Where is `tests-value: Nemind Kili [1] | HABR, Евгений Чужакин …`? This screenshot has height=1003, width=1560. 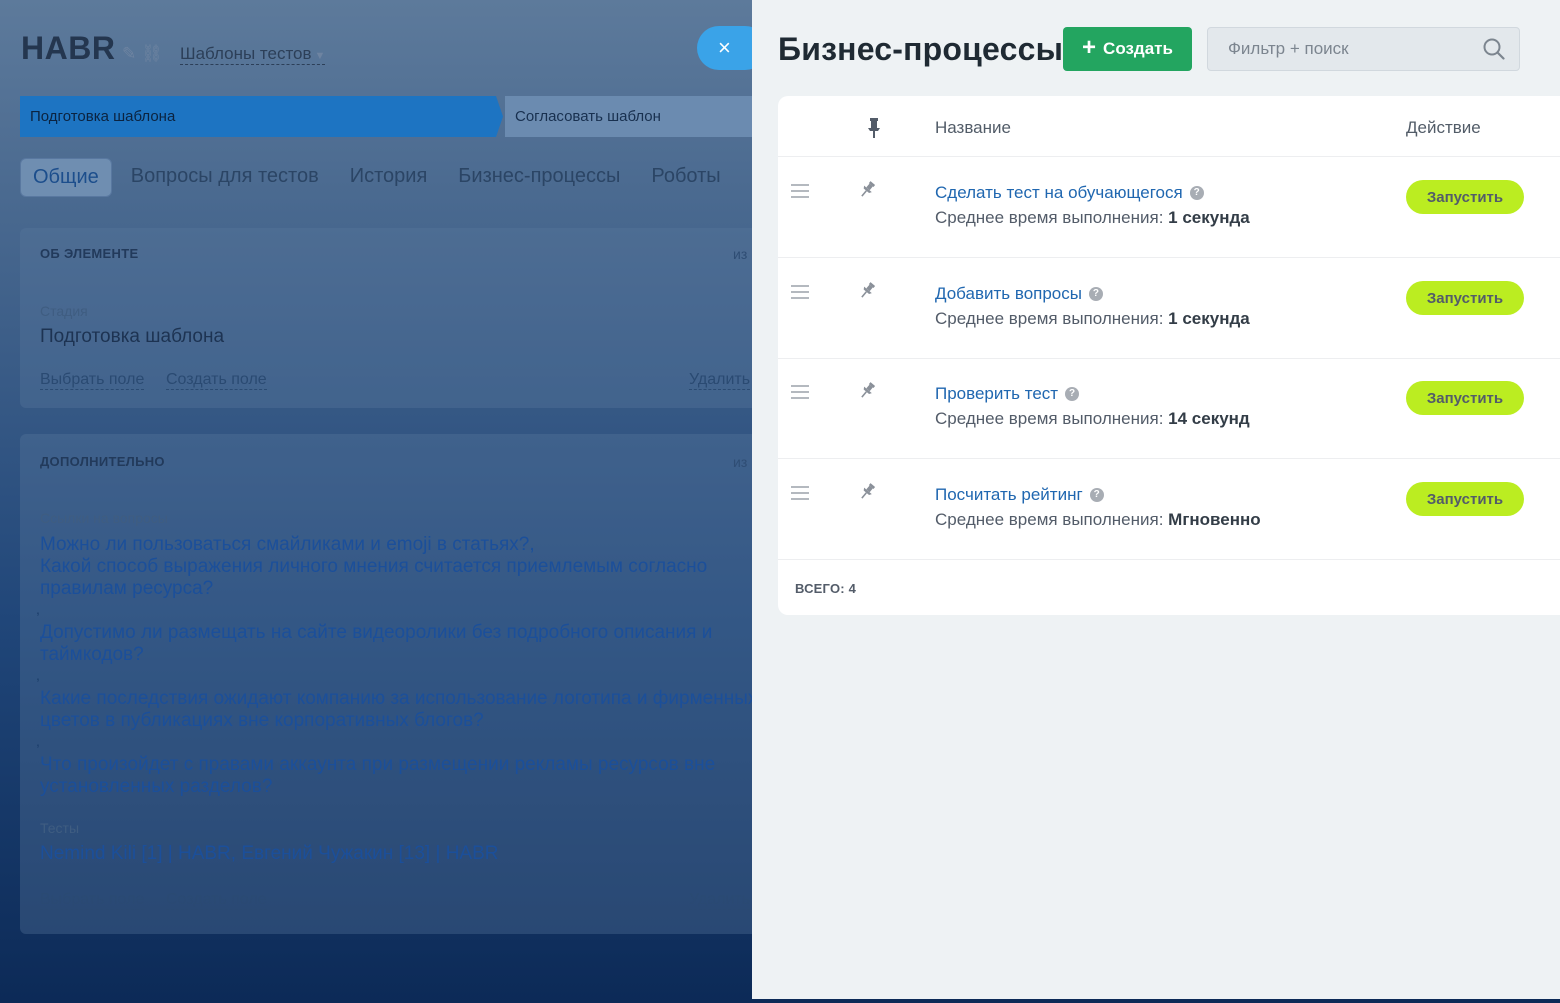
tests-value: Nemind Kili [1] | HABR, Евгений Чужакин … is located at coordinates (400, 854).